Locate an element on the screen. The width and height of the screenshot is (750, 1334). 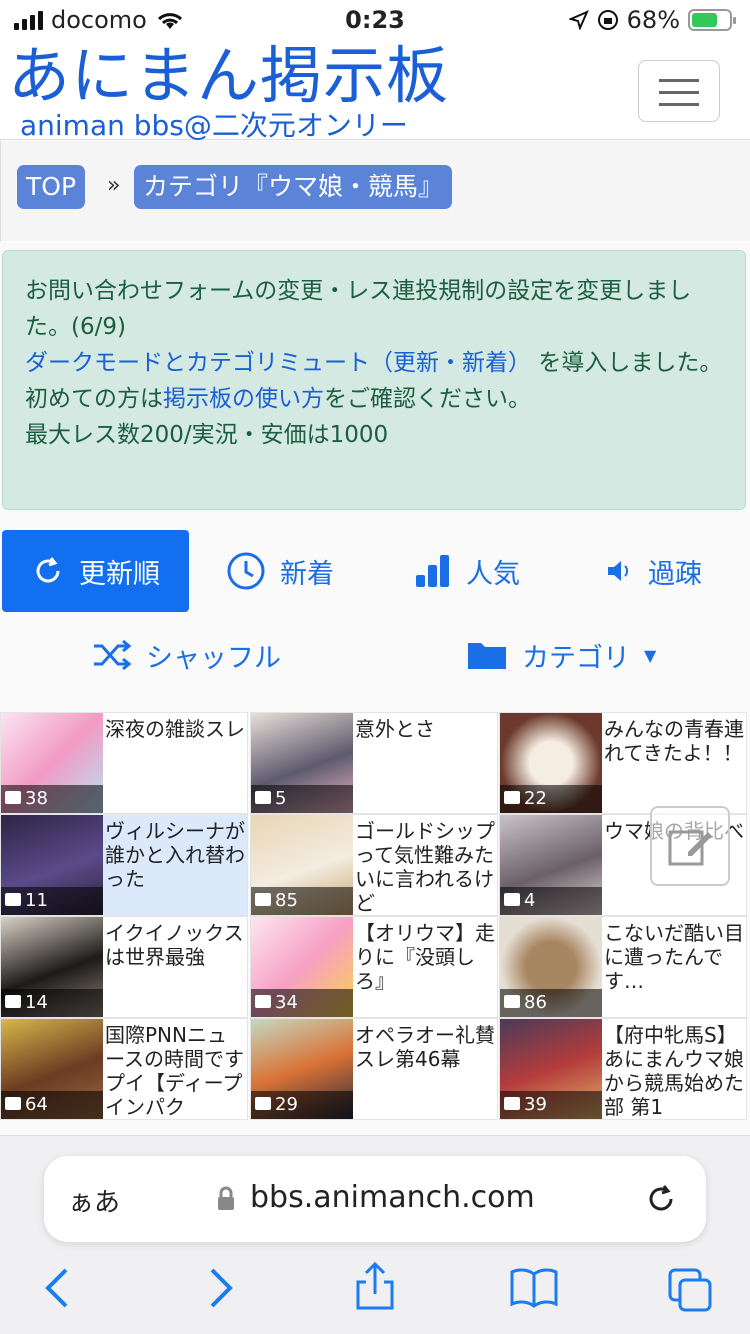
reply-count: 11 is located at coordinates (52, 901).